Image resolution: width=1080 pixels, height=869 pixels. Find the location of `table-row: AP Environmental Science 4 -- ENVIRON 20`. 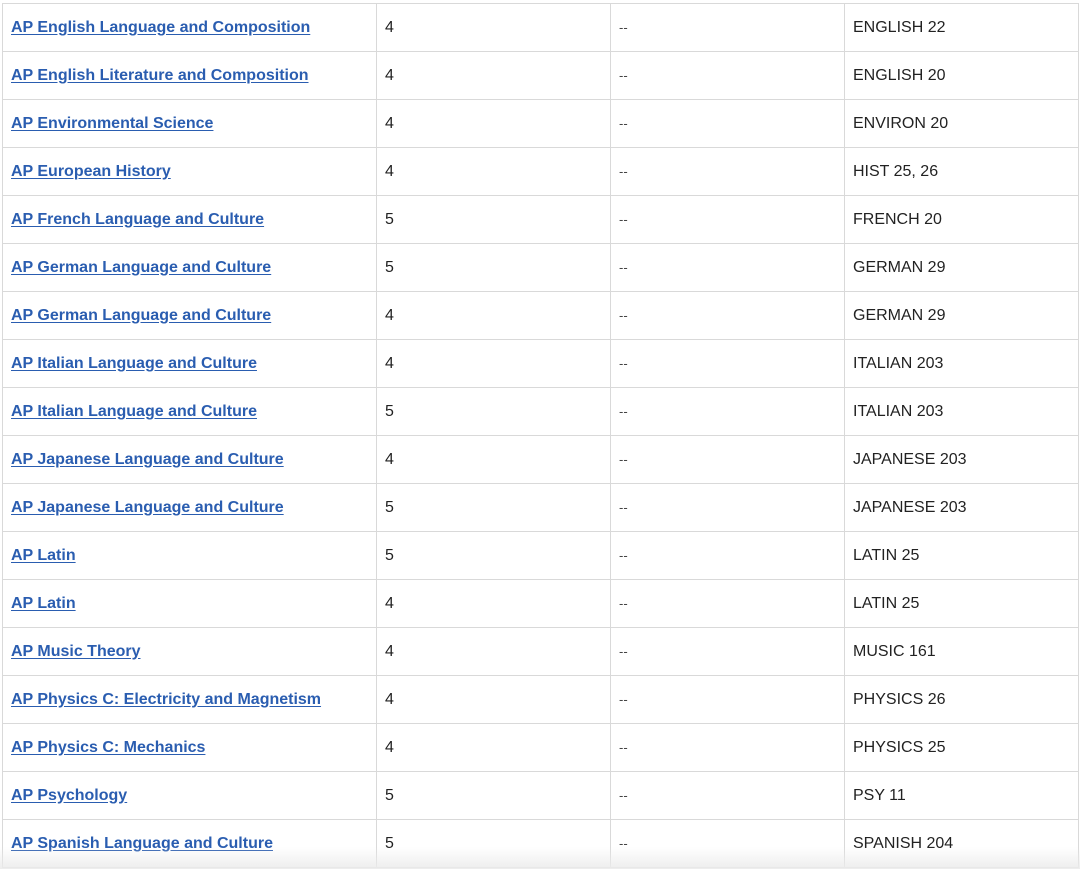

table-row: AP Environmental Science 4 -- ENVIRON 20 is located at coordinates (540, 123).